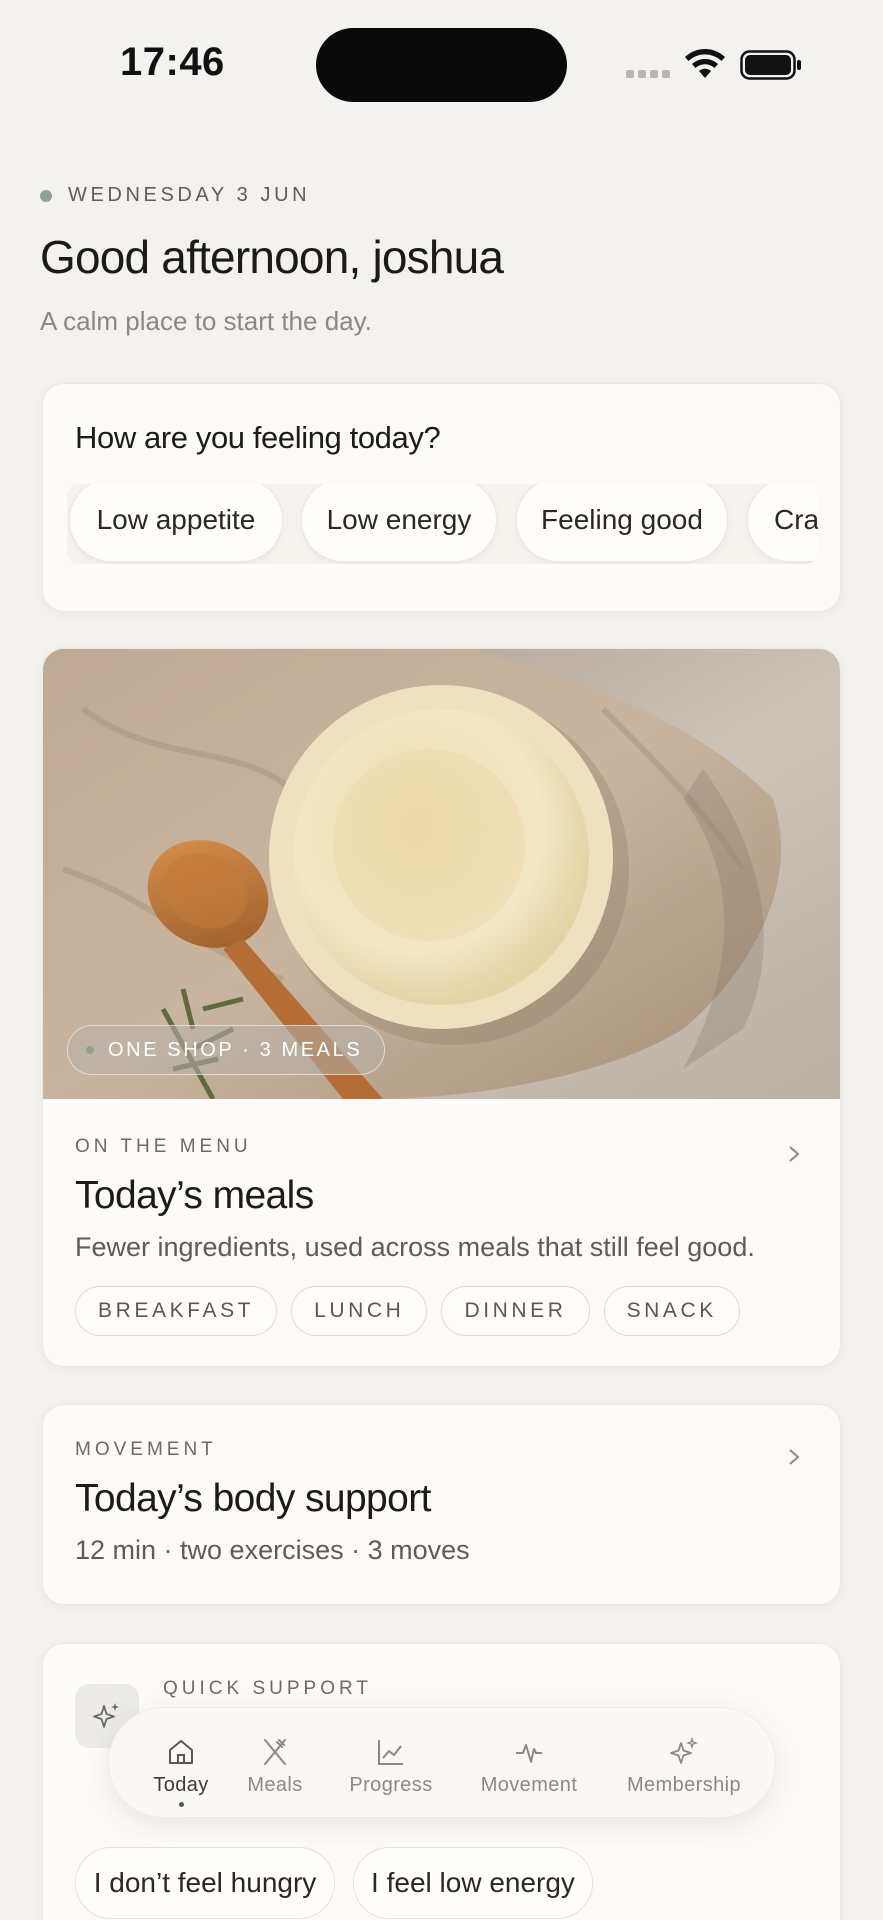 This screenshot has width=883, height=1920. I want to click on quick-chip-not-hungry: I don’t feel hungry, so click(205, 1883).